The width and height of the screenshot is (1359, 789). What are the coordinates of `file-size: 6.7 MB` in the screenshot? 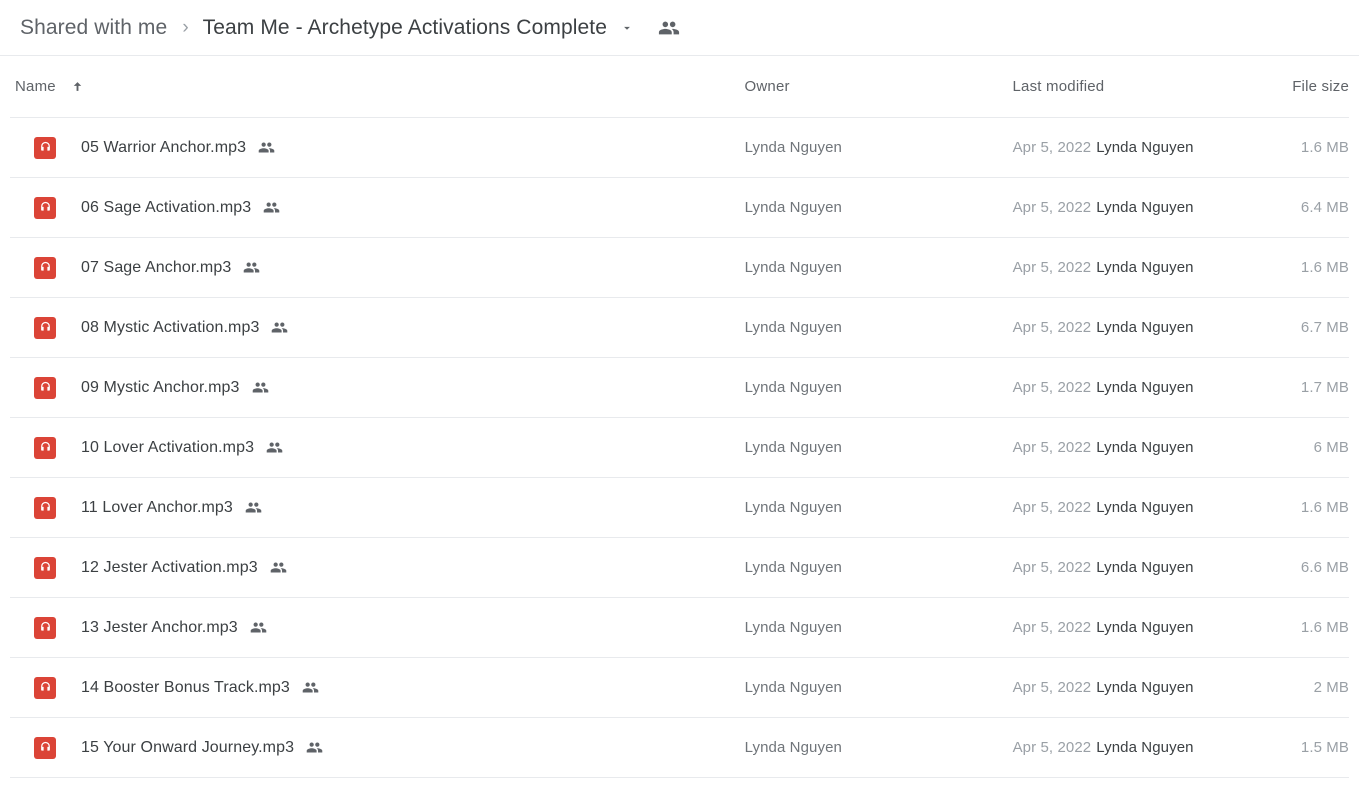 It's located at (1324, 327).